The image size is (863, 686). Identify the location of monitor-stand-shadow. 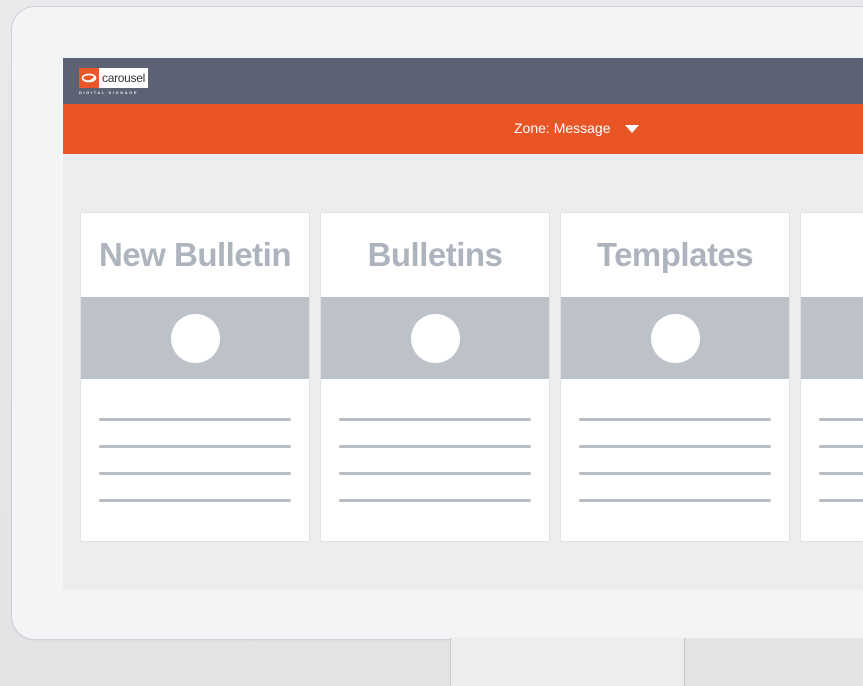
(773, 662).